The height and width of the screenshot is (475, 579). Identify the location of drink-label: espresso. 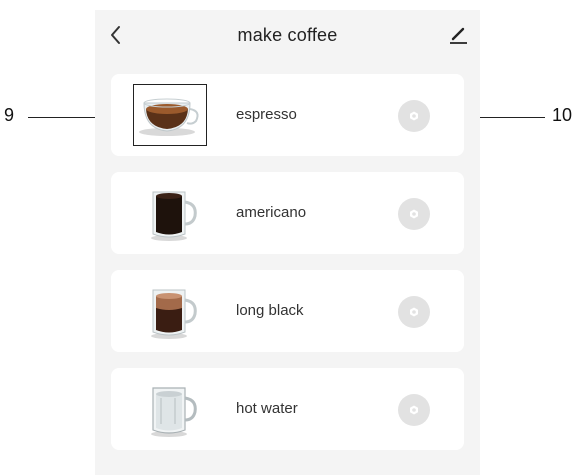
(266, 114).